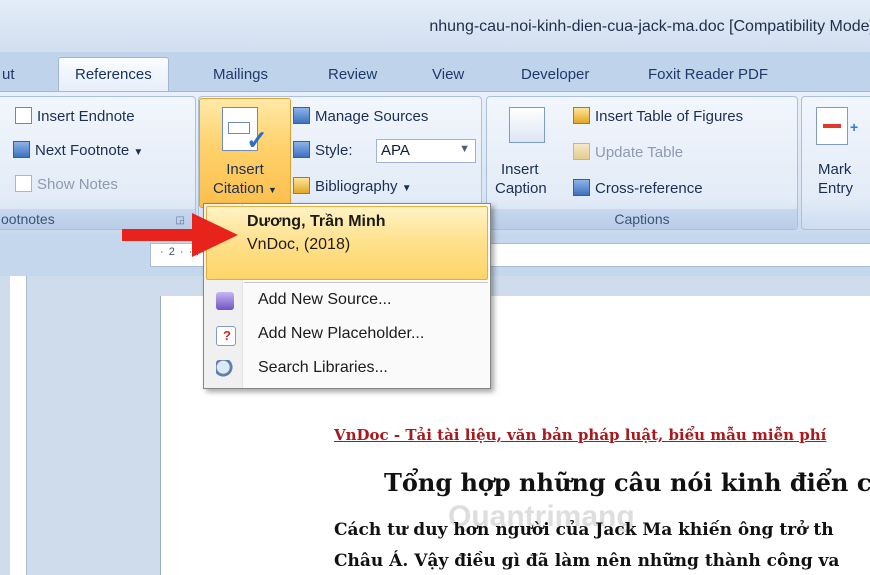 This screenshot has height=575, width=870. I want to click on tab-references: References, so click(113, 75).